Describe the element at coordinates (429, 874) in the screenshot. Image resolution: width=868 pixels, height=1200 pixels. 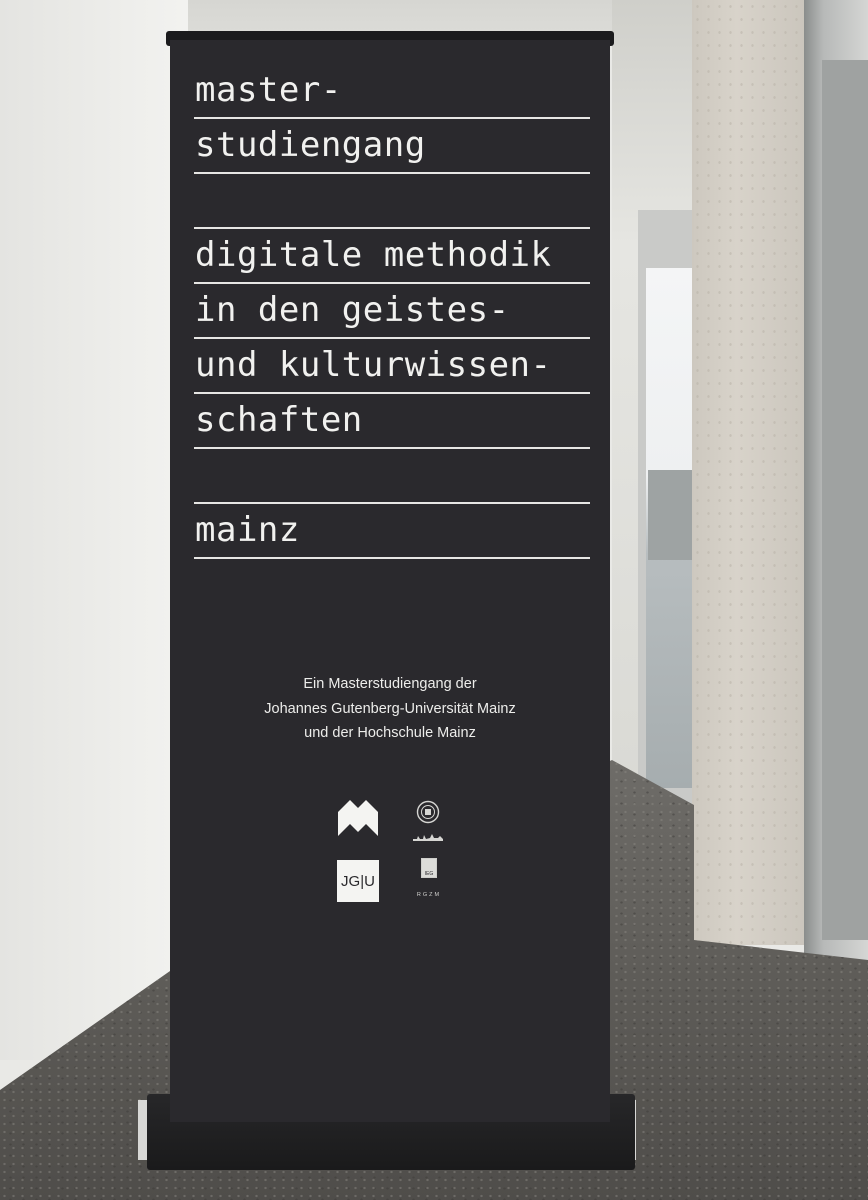
I see `ieg-logo-text: IEG` at that location.